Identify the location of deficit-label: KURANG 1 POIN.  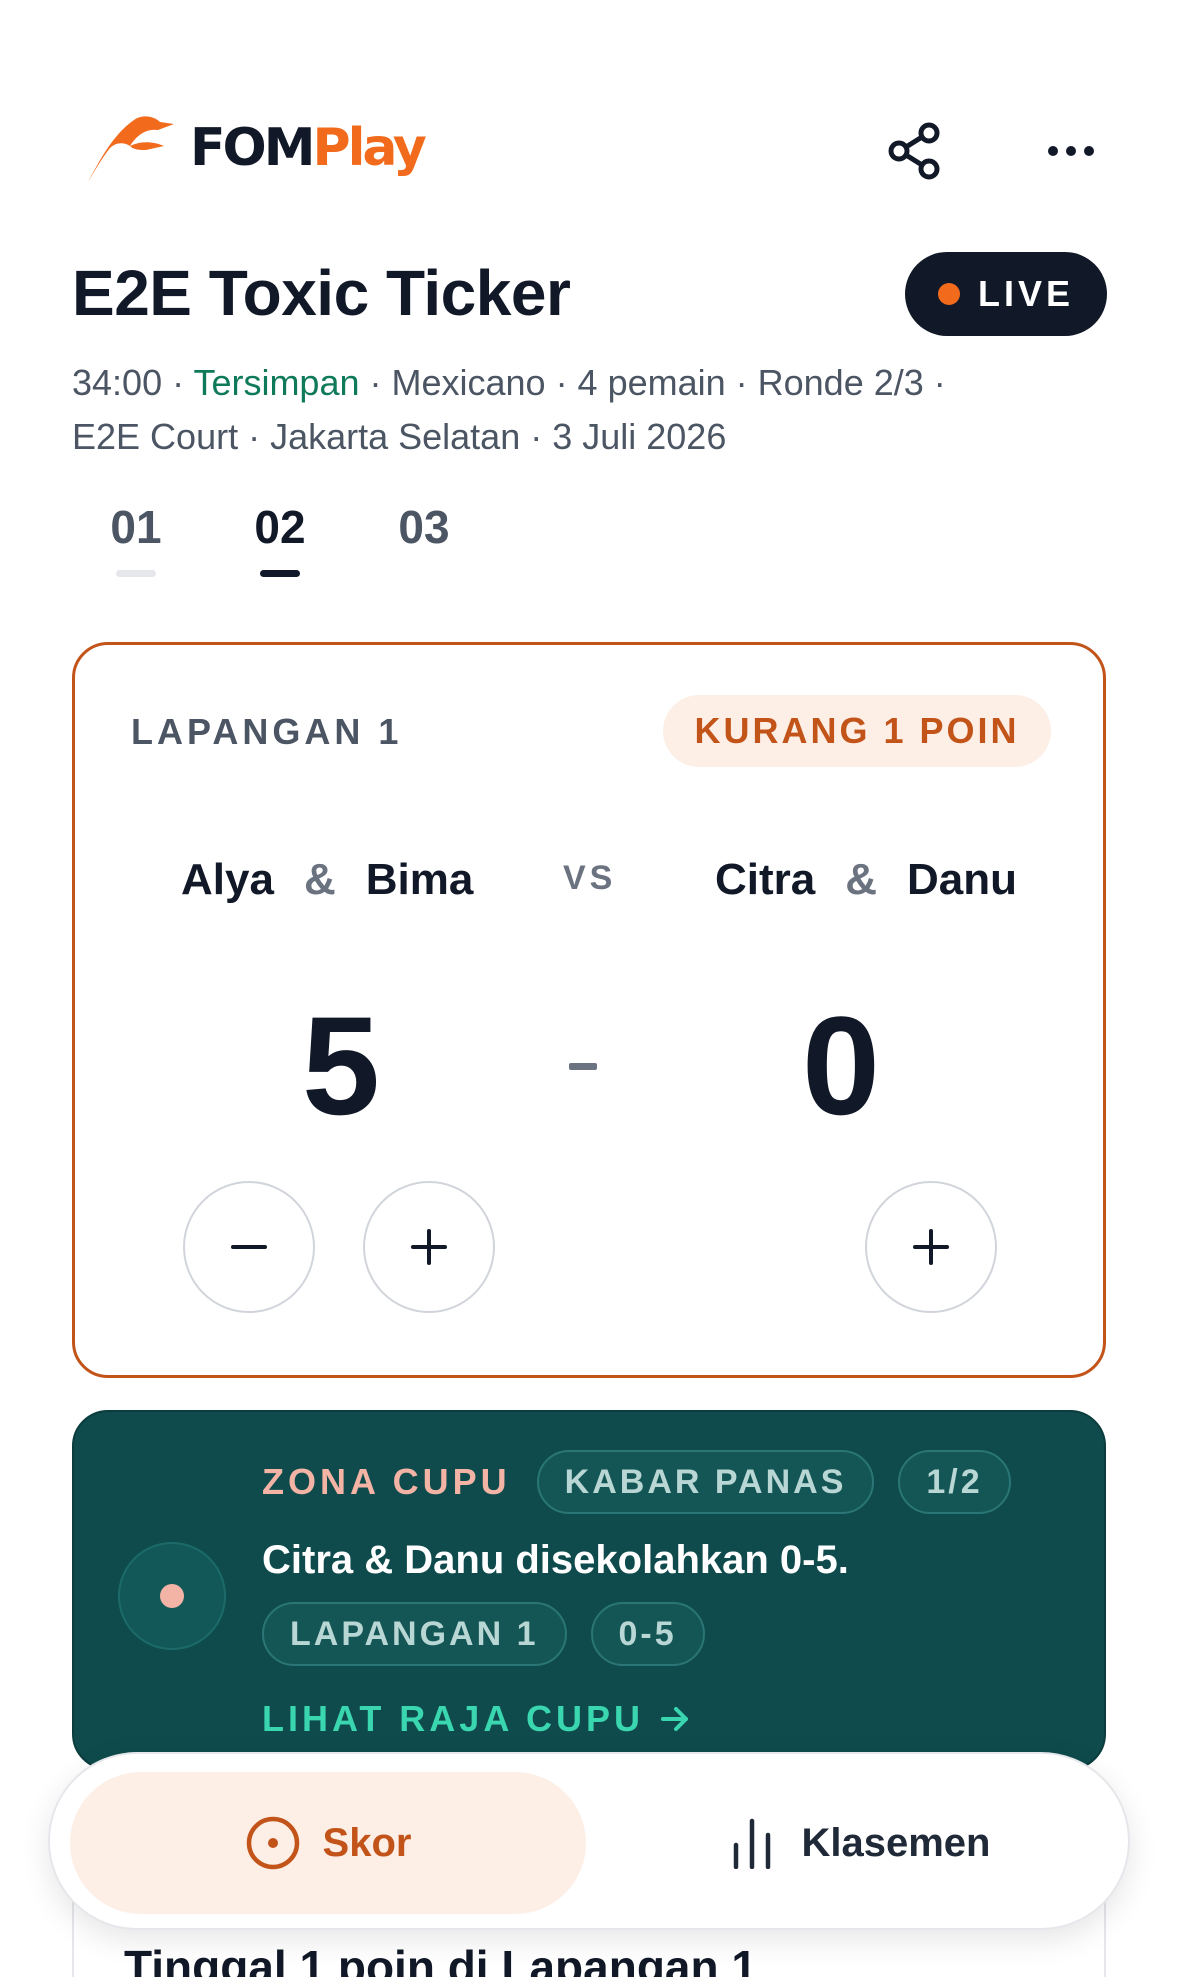
(857, 730).